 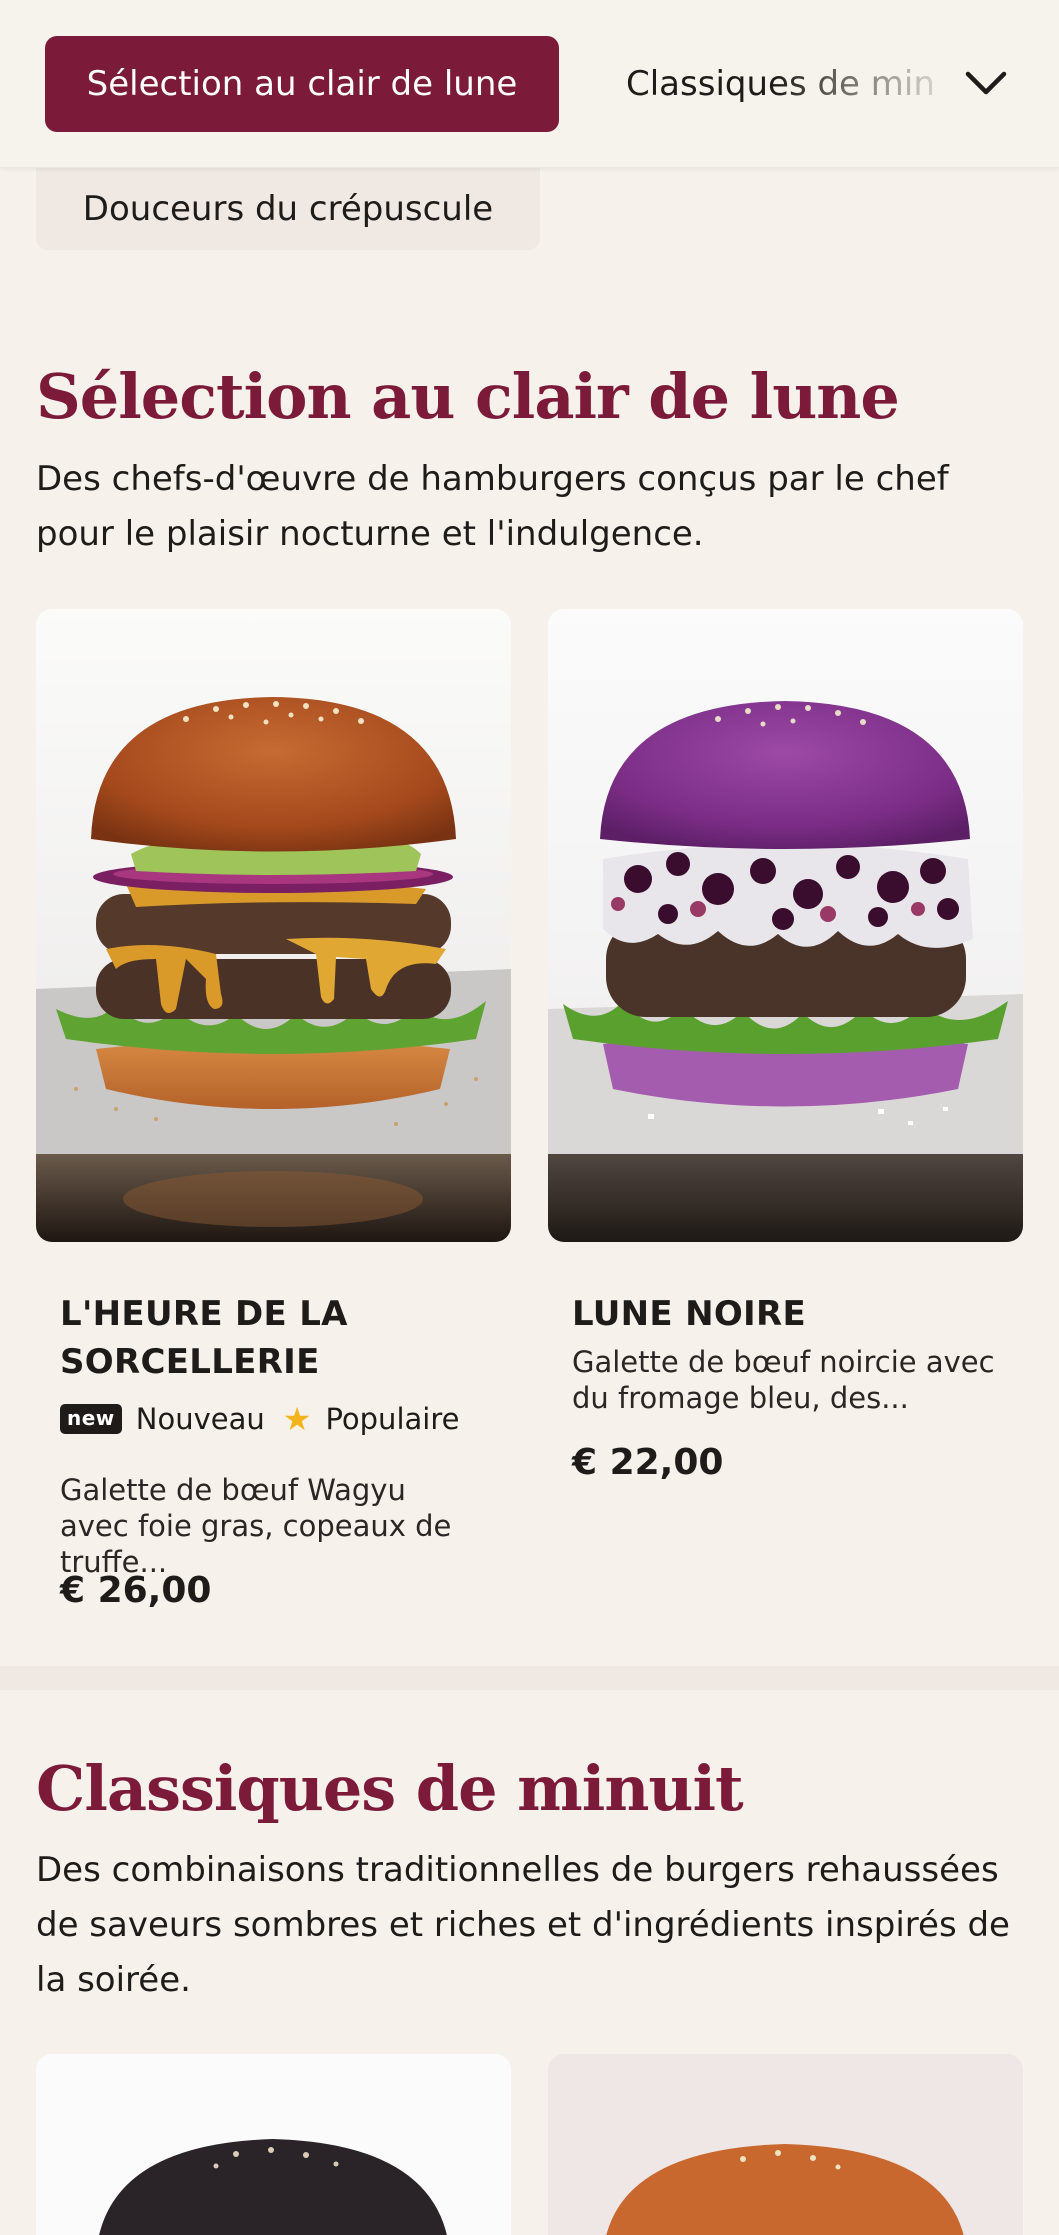 What do you see at coordinates (273, 925) in the screenshot?
I see `burger-image-witching-hour` at bounding box center [273, 925].